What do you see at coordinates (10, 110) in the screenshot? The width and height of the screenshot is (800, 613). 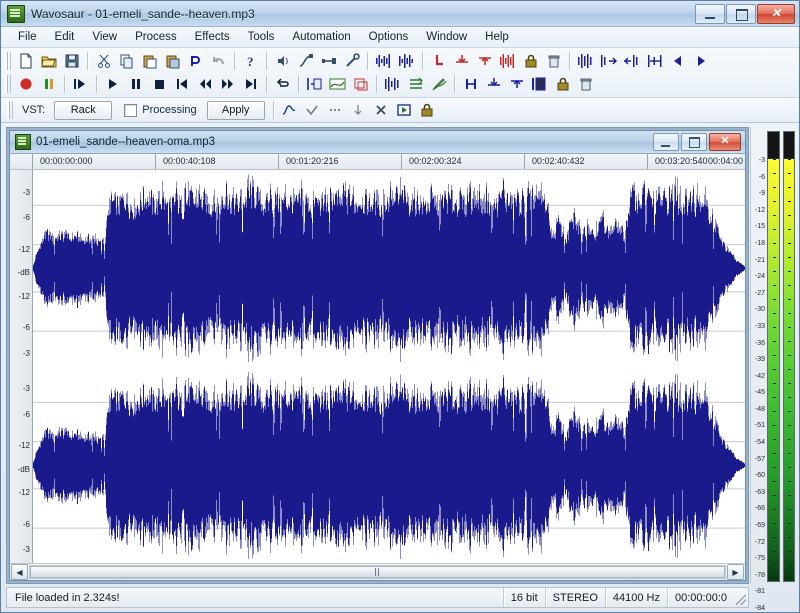 I see `vst-bar-grip` at bounding box center [10, 110].